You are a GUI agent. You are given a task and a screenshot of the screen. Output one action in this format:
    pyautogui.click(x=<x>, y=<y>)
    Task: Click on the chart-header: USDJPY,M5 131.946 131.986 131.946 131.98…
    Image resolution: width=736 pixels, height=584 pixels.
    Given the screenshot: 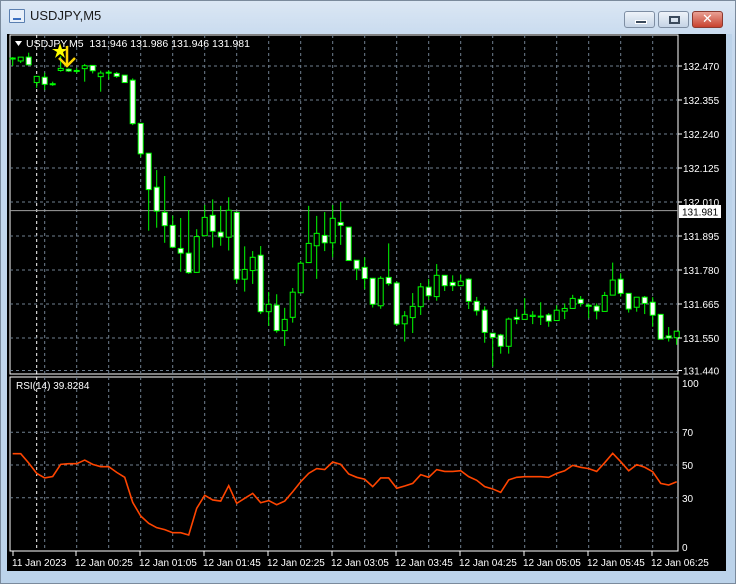 What is the action you would take?
    pyautogui.click(x=132, y=44)
    